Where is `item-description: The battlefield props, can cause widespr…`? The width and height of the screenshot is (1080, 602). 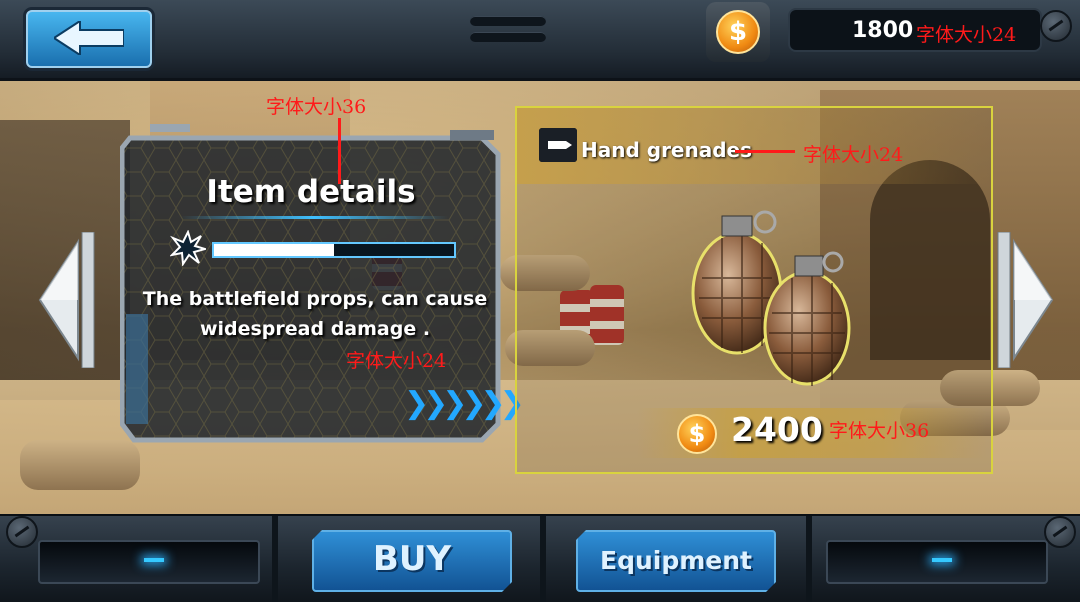
item-description: The battlefield props, can cause widespr… is located at coordinates (315, 314).